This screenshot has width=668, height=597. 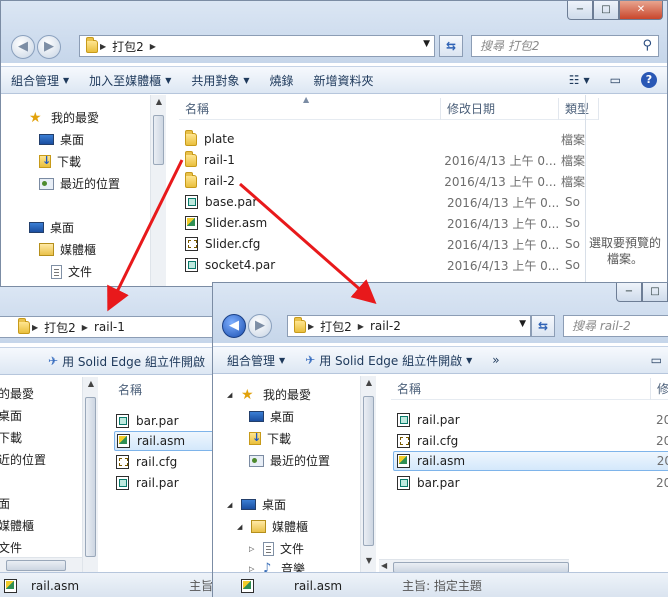 What do you see at coordinates (385, 326) in the screenshot?
I see `breadcrumb-item: rail-2` at bounding box center [385, 326].